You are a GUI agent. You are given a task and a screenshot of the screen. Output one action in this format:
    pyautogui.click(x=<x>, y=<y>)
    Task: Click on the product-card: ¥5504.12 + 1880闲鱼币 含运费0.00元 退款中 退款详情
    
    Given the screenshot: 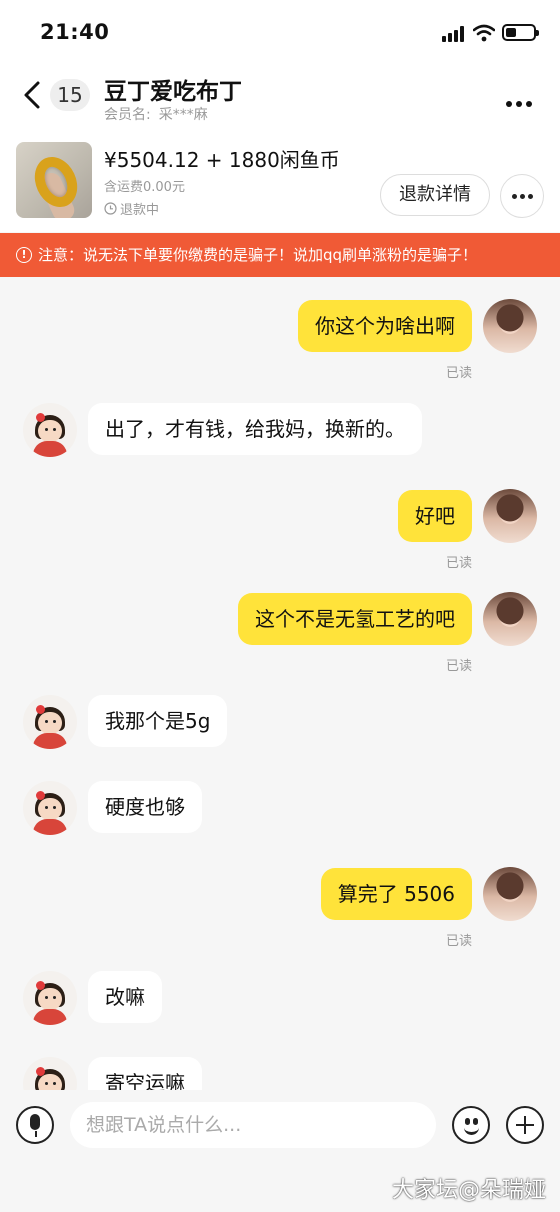 What is the action you would take?
    pyautogui.click(x=280, y=183)
    